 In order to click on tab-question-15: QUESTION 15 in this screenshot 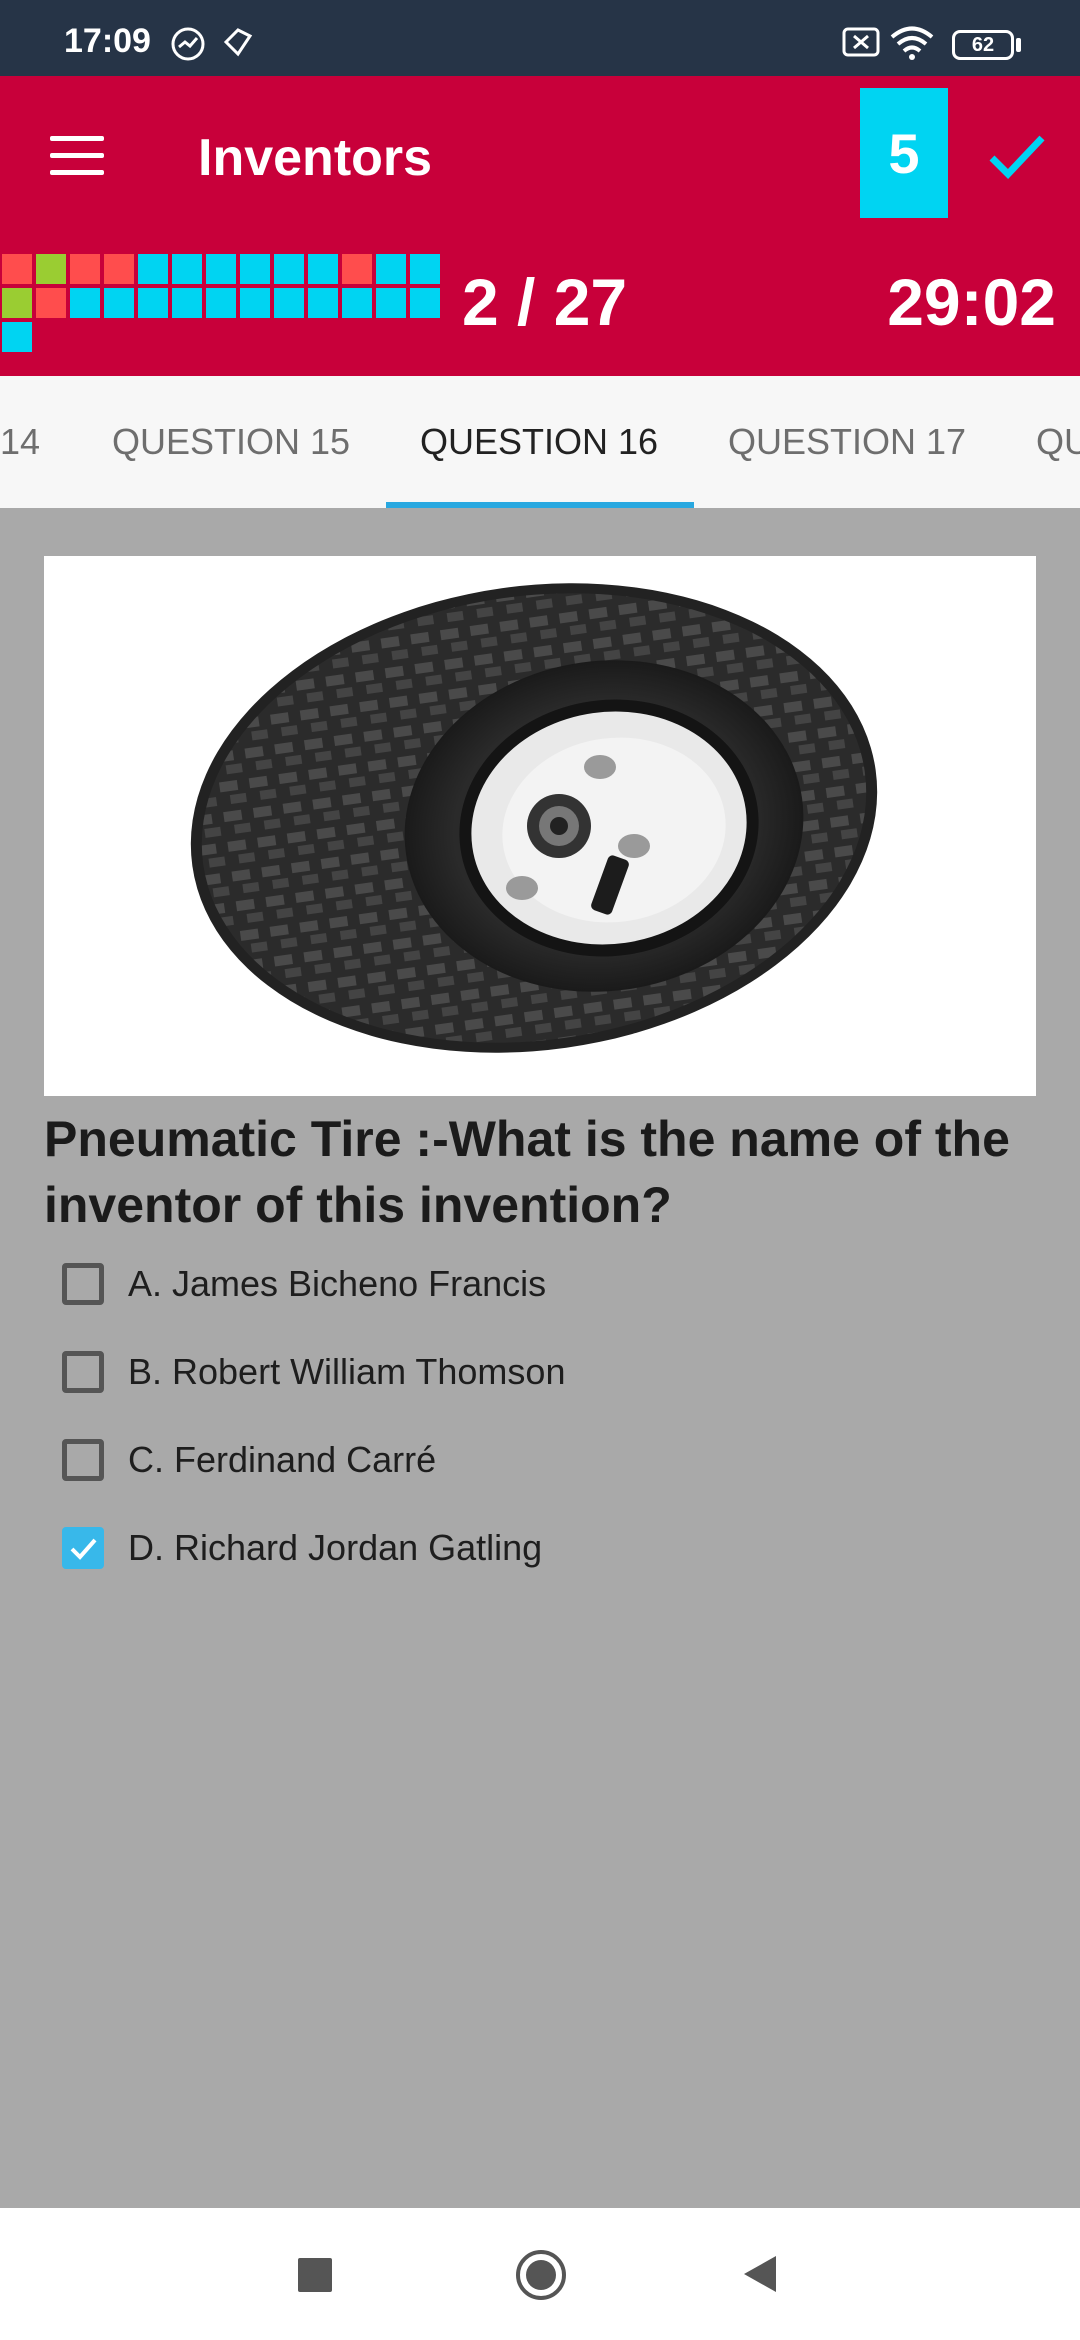, I will do `click(231, 442)`.